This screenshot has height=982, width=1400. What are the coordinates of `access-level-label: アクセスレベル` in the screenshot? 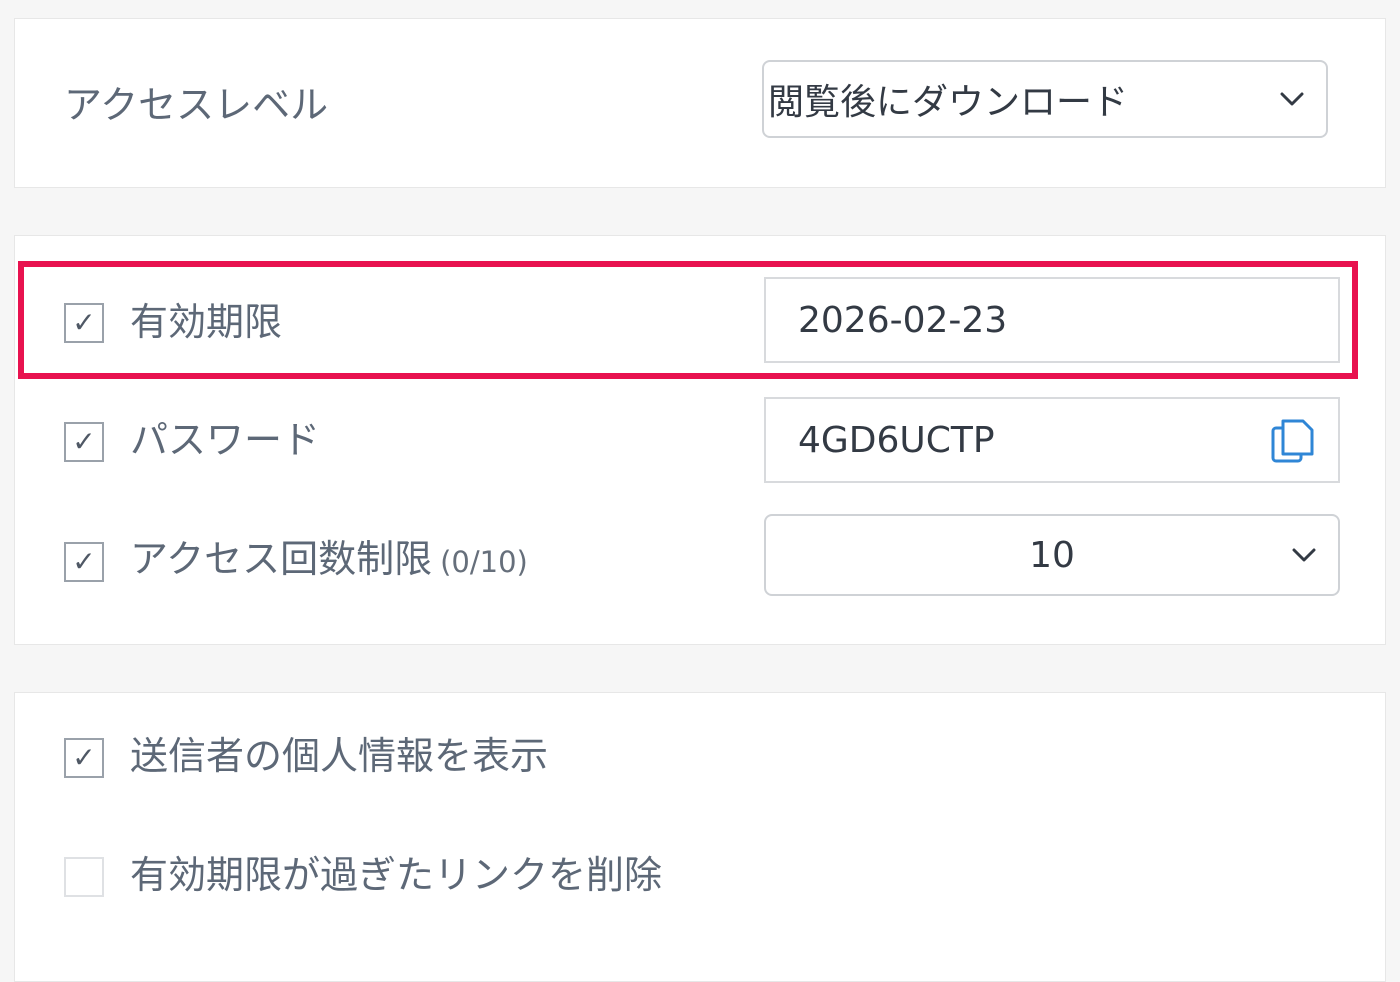 It's located at (196, 105).